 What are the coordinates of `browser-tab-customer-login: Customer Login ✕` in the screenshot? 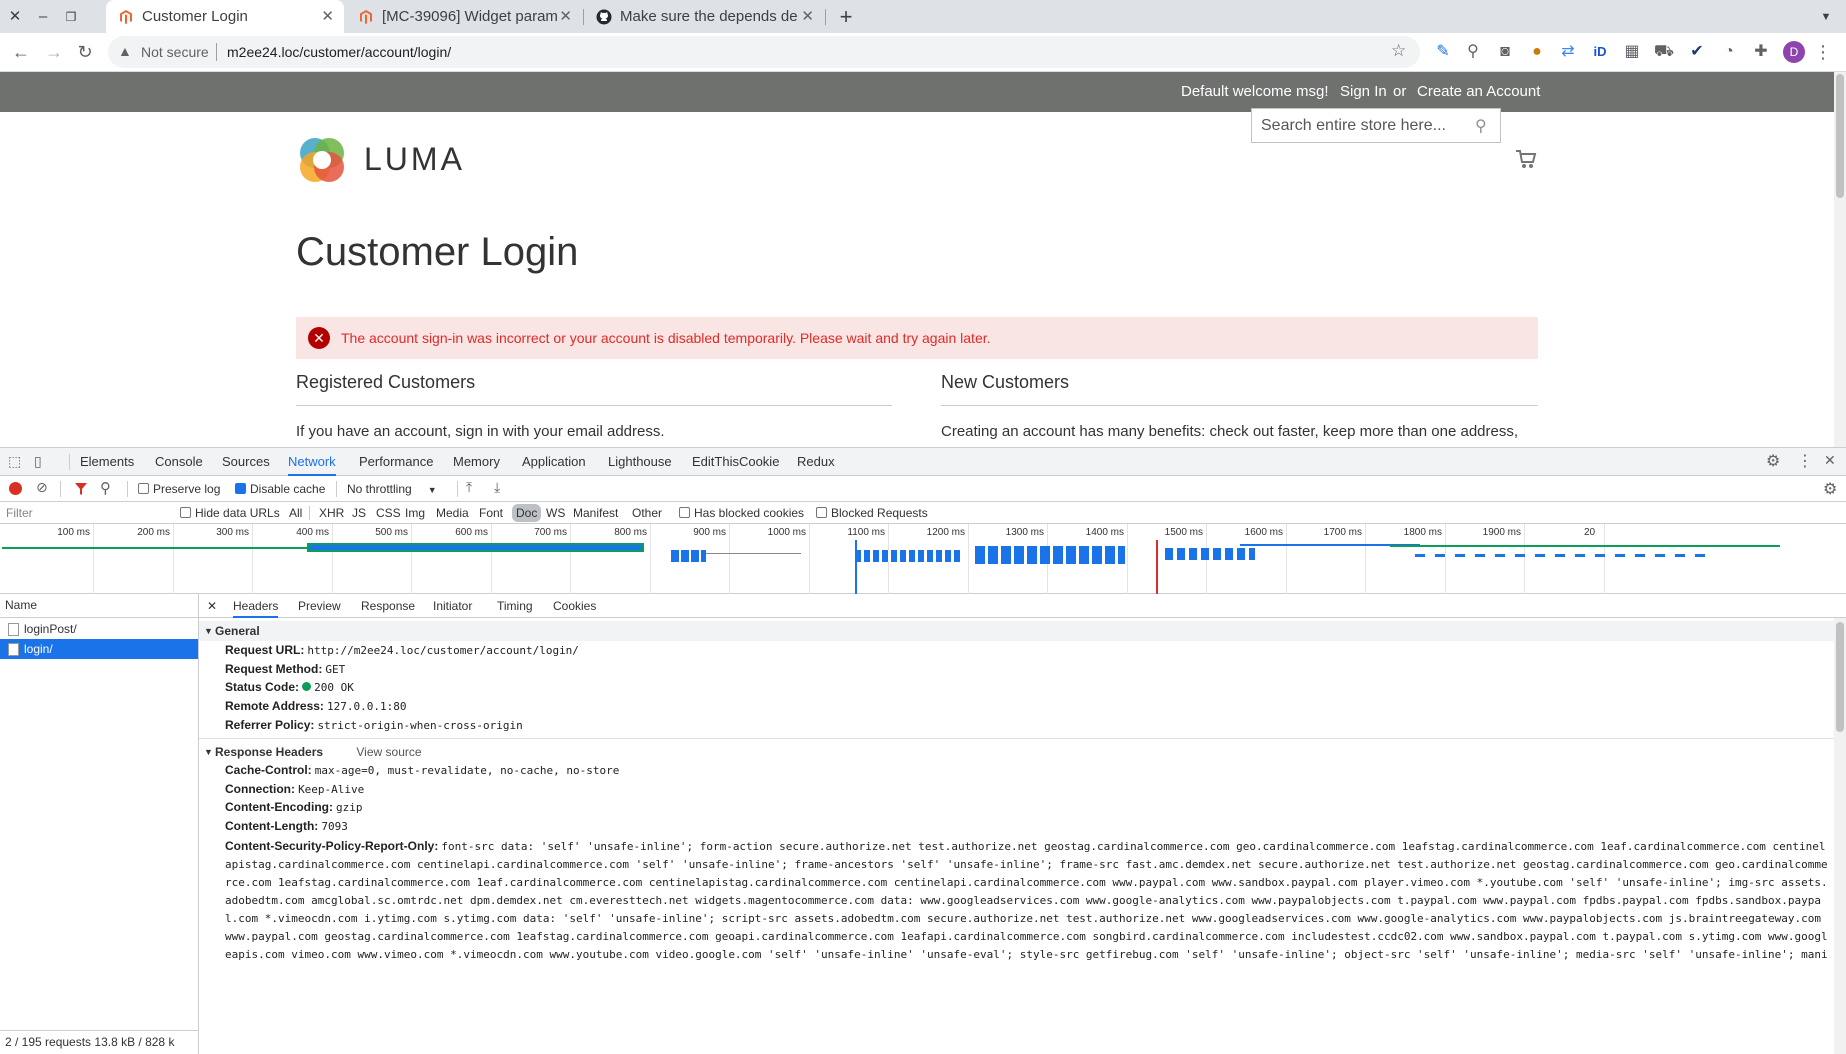 It's located at (225, 16).